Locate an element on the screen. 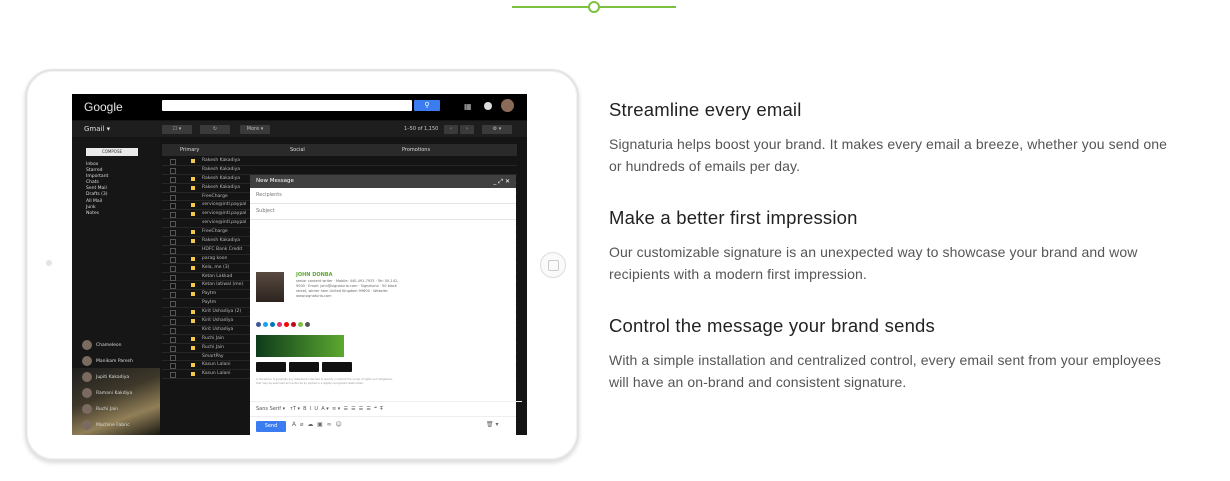 This screenshot has height=481, width=1230. feature-heading: Control the message your brand sends is located at coordinates (772, 325).